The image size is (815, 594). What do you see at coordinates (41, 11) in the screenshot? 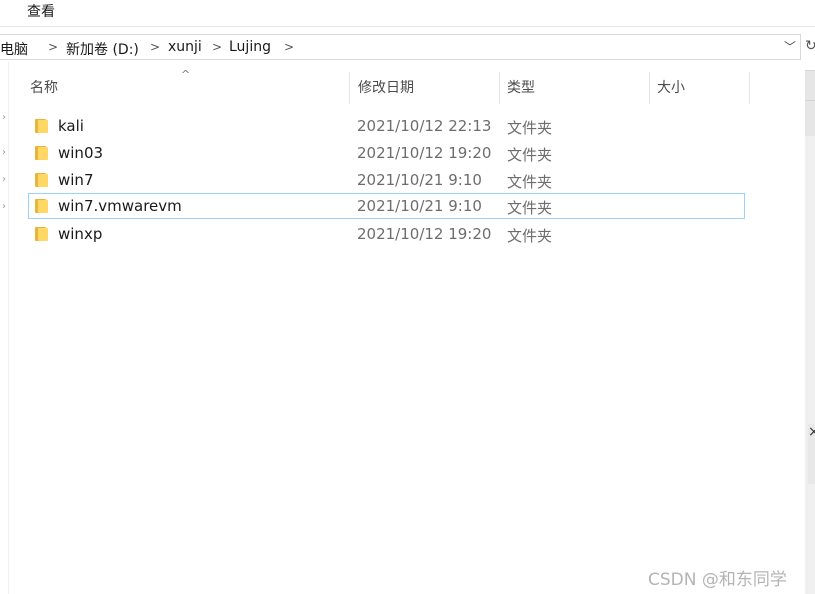
I see `menu-view: 查看` at bounding box center [41, 11].